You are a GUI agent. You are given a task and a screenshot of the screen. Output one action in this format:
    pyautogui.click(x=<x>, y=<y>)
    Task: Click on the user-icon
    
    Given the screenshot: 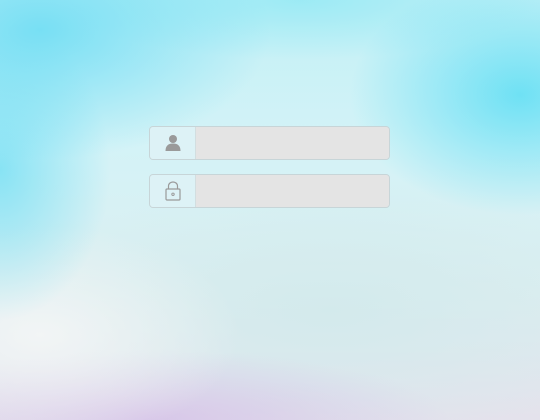 What is the action you would take?
    pyautogui.click(x=173, y=143)
    